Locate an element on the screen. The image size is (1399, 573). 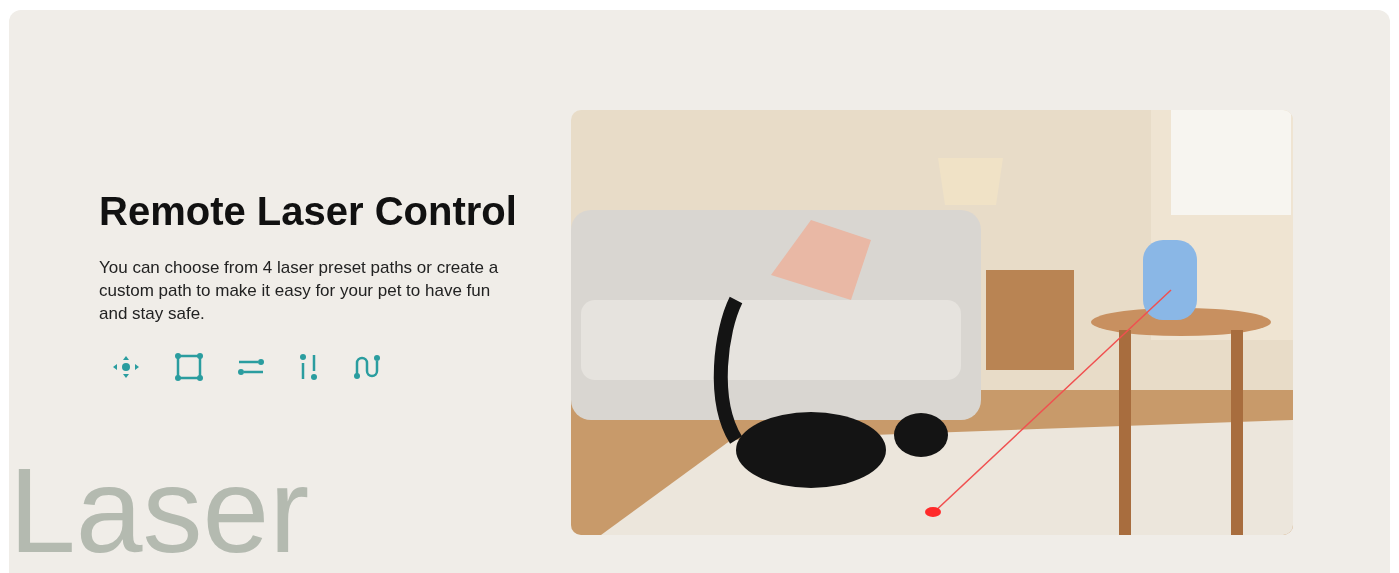
move-arrows-icon is located at coordinates (126, 367).